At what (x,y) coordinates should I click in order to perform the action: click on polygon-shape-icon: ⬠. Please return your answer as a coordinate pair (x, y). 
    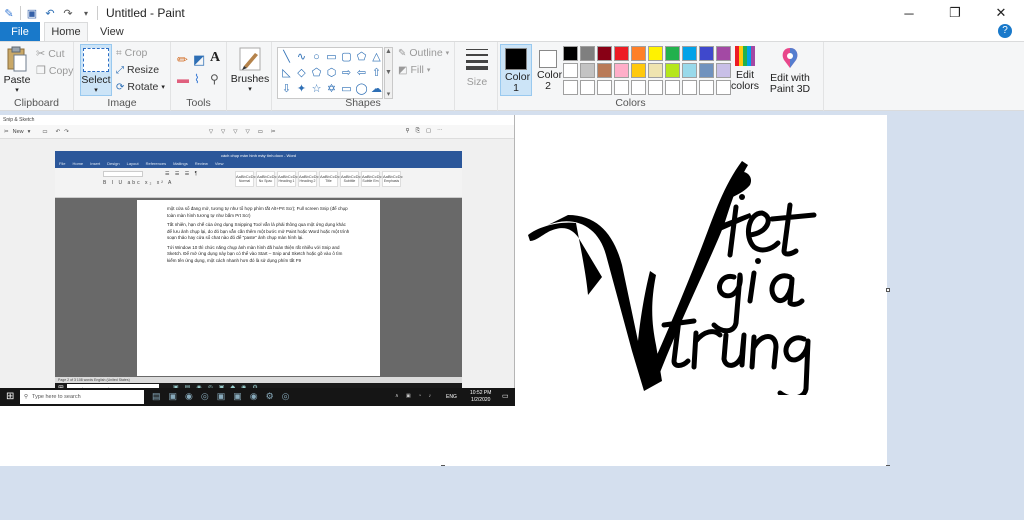
    Looking at the image, I should click on (361, 57).